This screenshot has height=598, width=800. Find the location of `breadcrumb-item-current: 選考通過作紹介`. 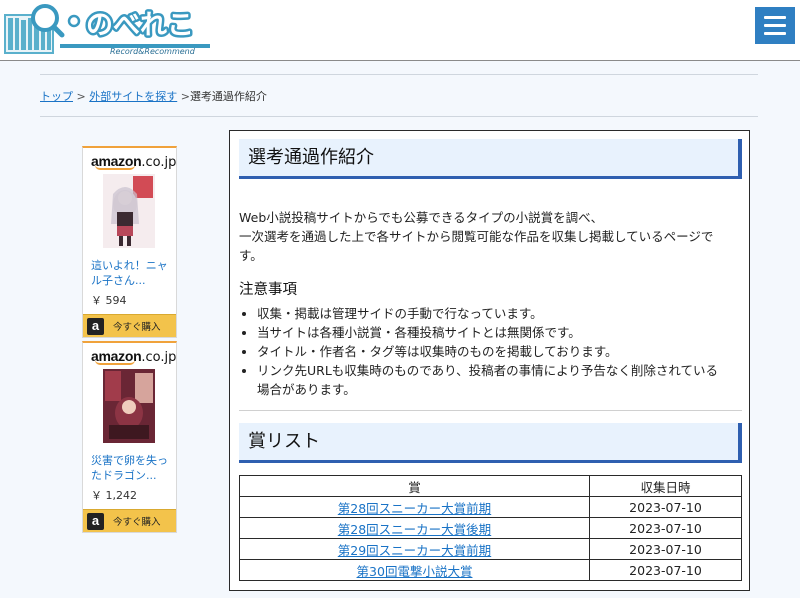

breadcrumb-item-current: 選考通過作紹介 is located at coordinates (228, 96).